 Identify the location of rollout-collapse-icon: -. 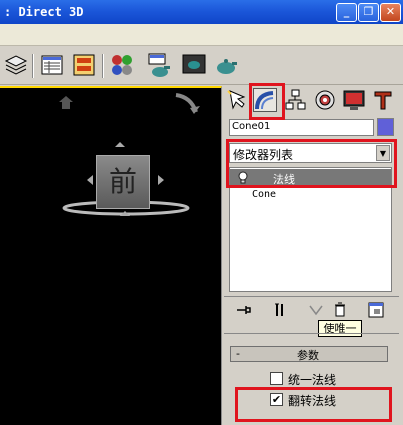
(238, 353).